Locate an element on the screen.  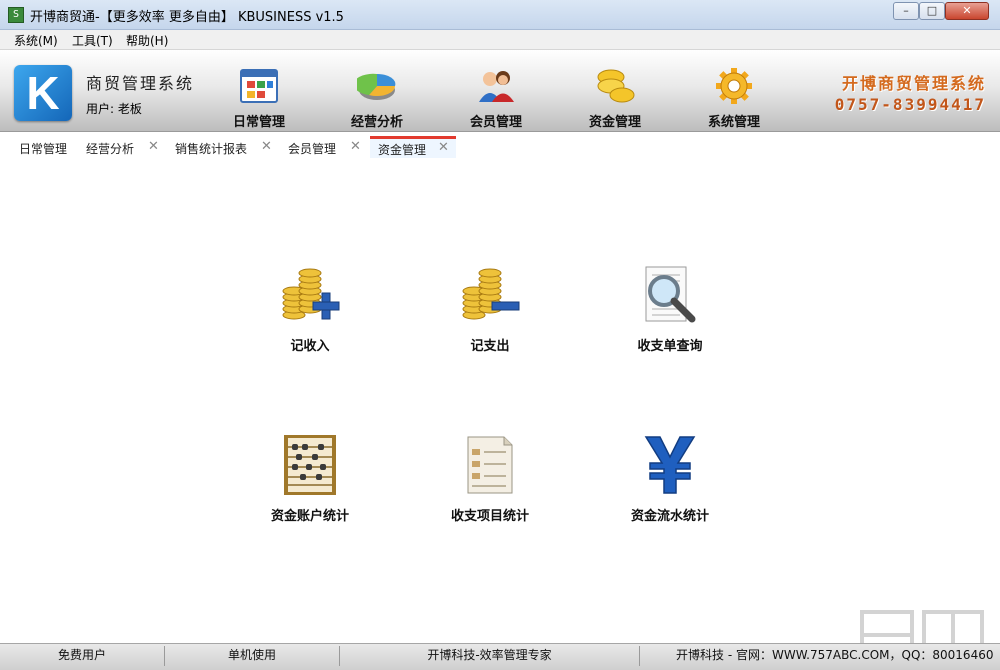
nav-business-analysis: 经营分析 is located at coordinates (377, 98).